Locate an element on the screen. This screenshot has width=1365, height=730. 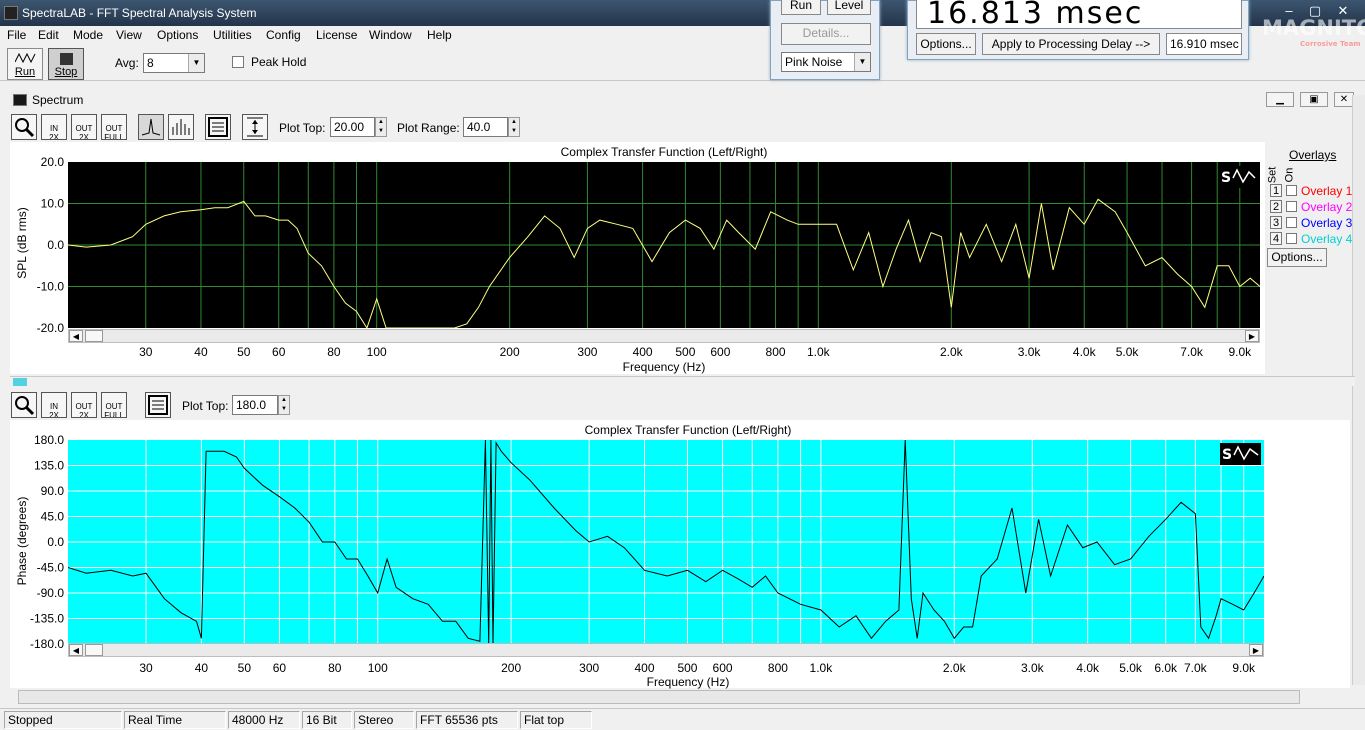
zoom-in-2x-icon: IN 2X is located at coordinates (54, 127).